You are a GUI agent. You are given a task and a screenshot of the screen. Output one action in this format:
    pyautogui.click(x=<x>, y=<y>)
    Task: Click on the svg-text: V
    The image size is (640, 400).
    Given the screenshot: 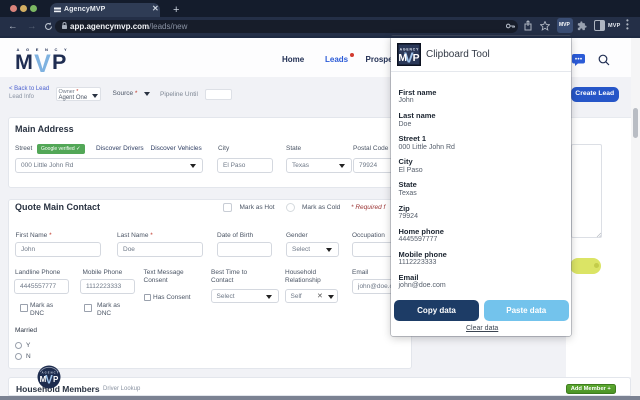 What is the action you would take?
    pyautogui.click(x=49, y=381)
    